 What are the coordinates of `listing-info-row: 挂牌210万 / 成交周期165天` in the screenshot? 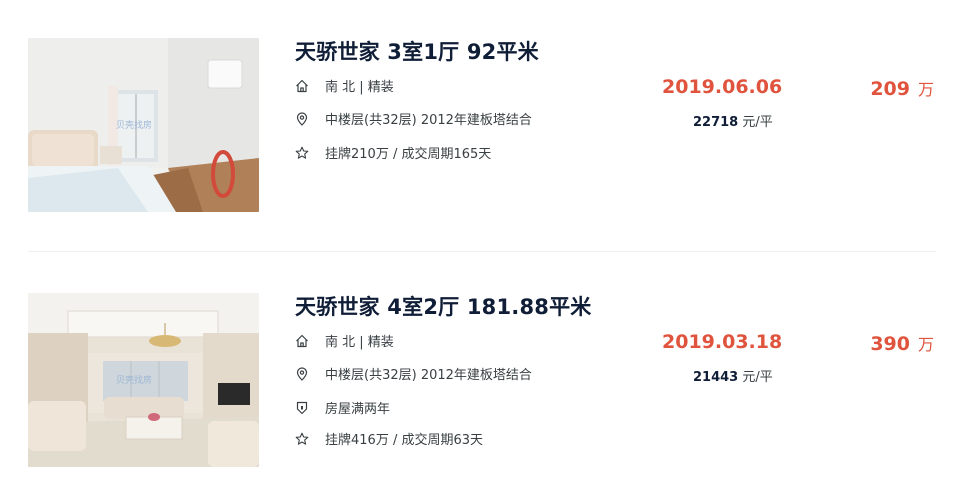 It's located at (393, 152).